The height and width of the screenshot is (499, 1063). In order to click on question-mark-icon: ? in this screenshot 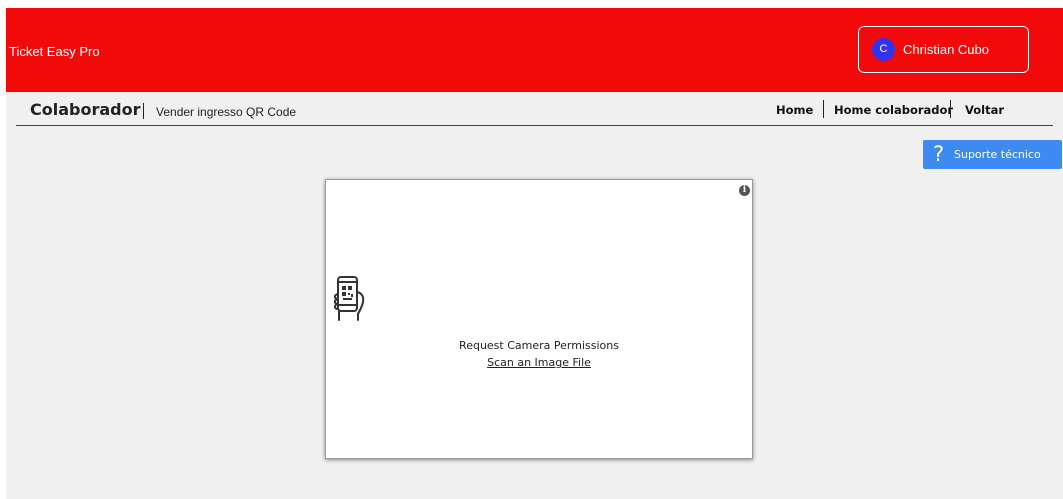, I will do `click(939, 154)`.